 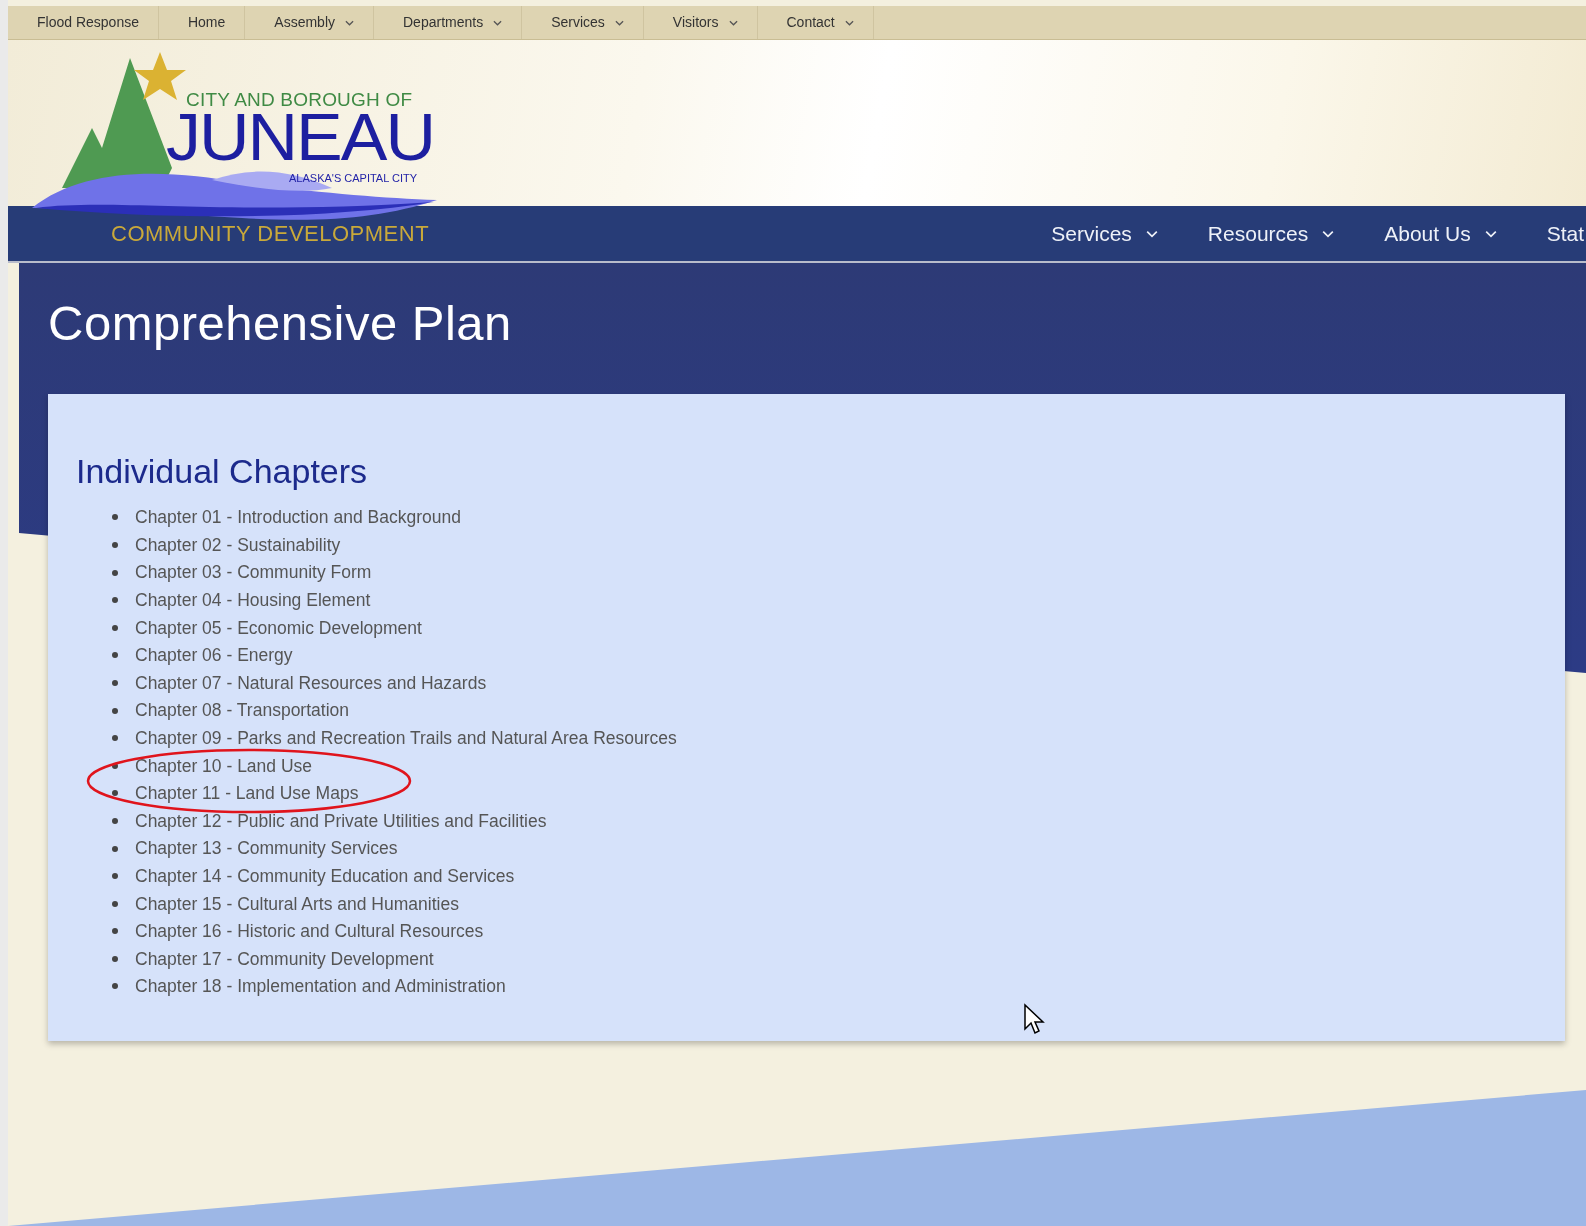 I want to click on chapter-link: Chapter 01 - Introduction and Background, so click(x=298, y=517).